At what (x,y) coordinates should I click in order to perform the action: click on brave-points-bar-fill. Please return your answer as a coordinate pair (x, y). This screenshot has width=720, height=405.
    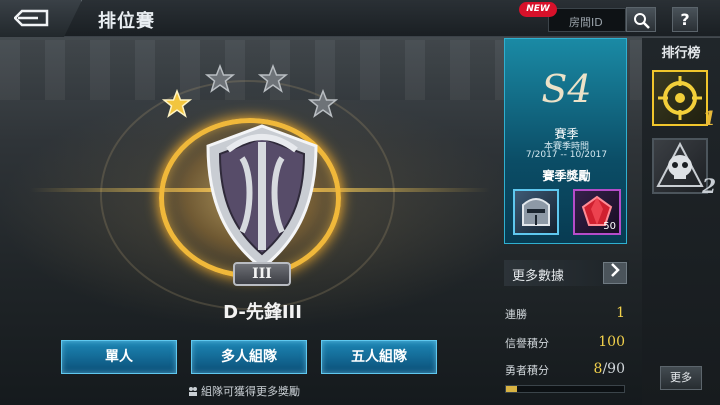
    Looking at the image, I should click on (511, 389).